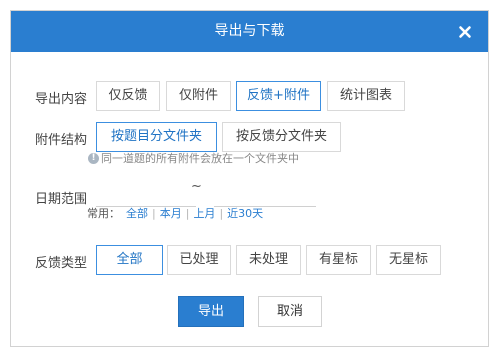 Image resolution: width=500 pixels, height=358 pixels. Describe the element at coordinates (128, 96) in the screenshot. I see `option-feedback-only: 仅反馈` at that location.